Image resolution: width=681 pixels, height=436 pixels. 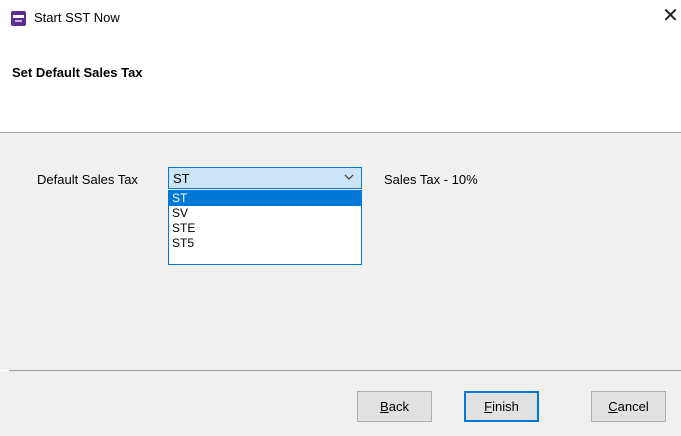 What do you see at coordinates (265, 213) in the screenshot?
I see `dropdown-option: SV` at bounding box center [265, 213].